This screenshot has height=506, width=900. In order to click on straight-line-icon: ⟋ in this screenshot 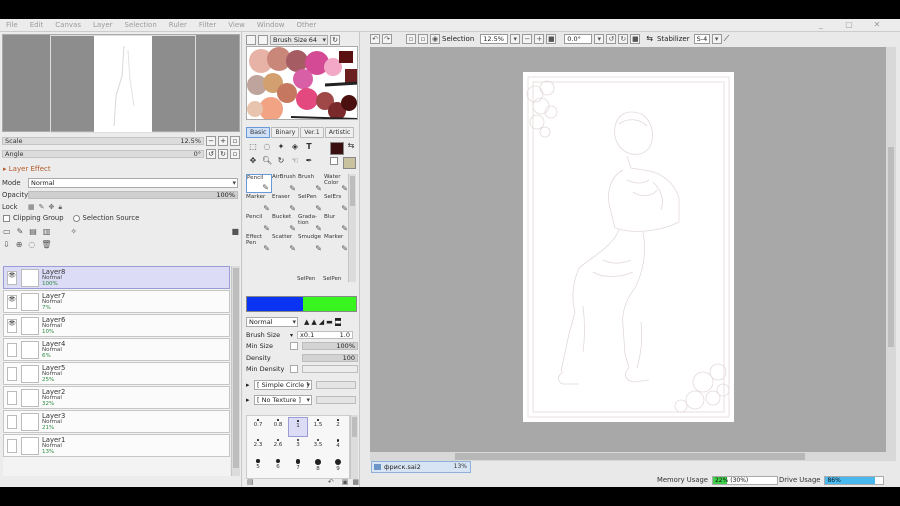, I will do `click(727, 39)`.